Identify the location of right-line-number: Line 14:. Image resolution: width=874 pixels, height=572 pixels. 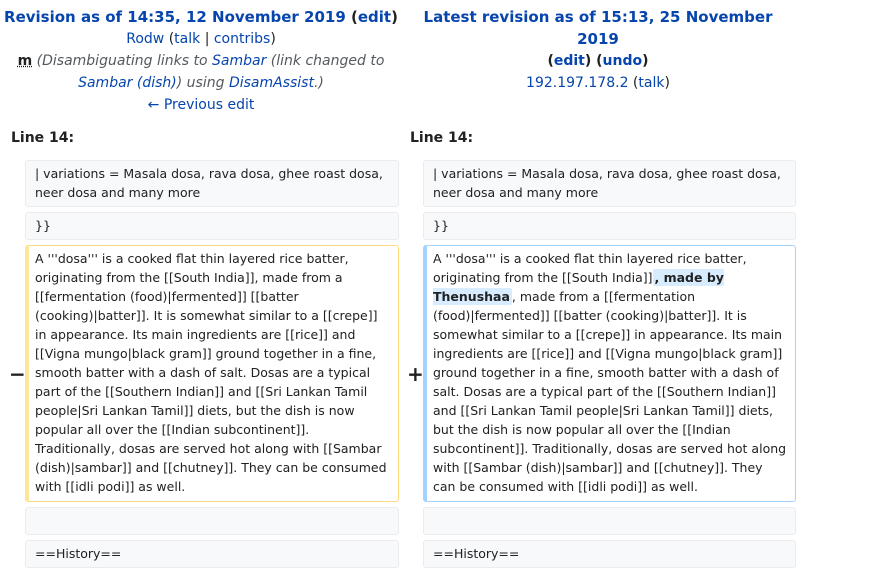
(442, 138).